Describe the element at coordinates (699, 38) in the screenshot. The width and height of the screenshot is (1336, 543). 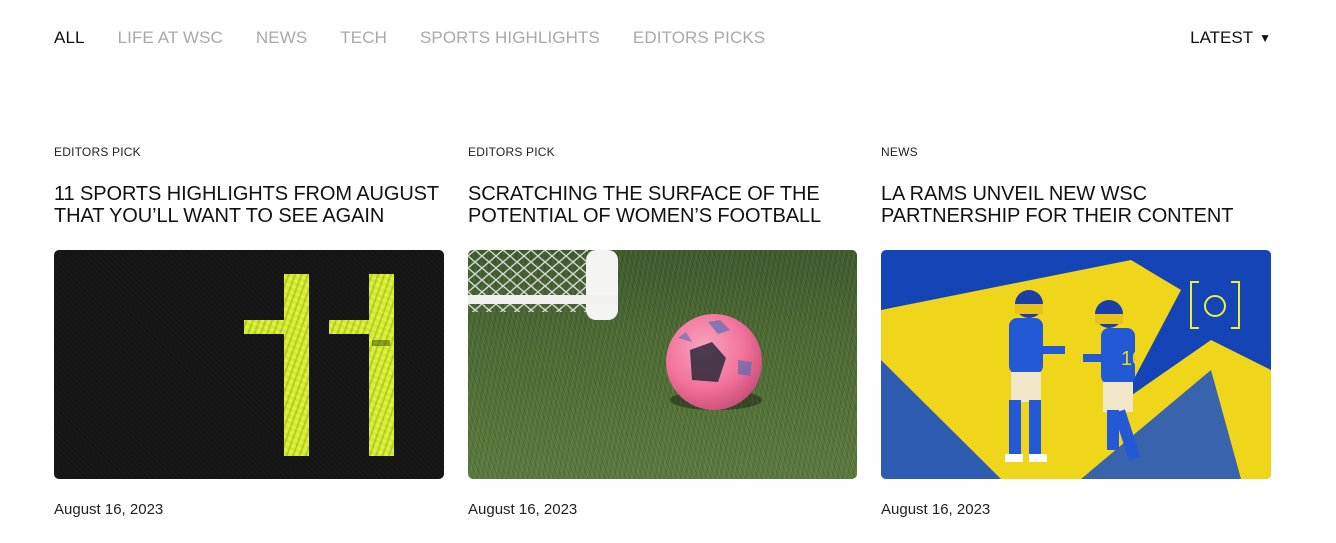
I see `filter-editors-picks: EDITORS PICKS` at that location.